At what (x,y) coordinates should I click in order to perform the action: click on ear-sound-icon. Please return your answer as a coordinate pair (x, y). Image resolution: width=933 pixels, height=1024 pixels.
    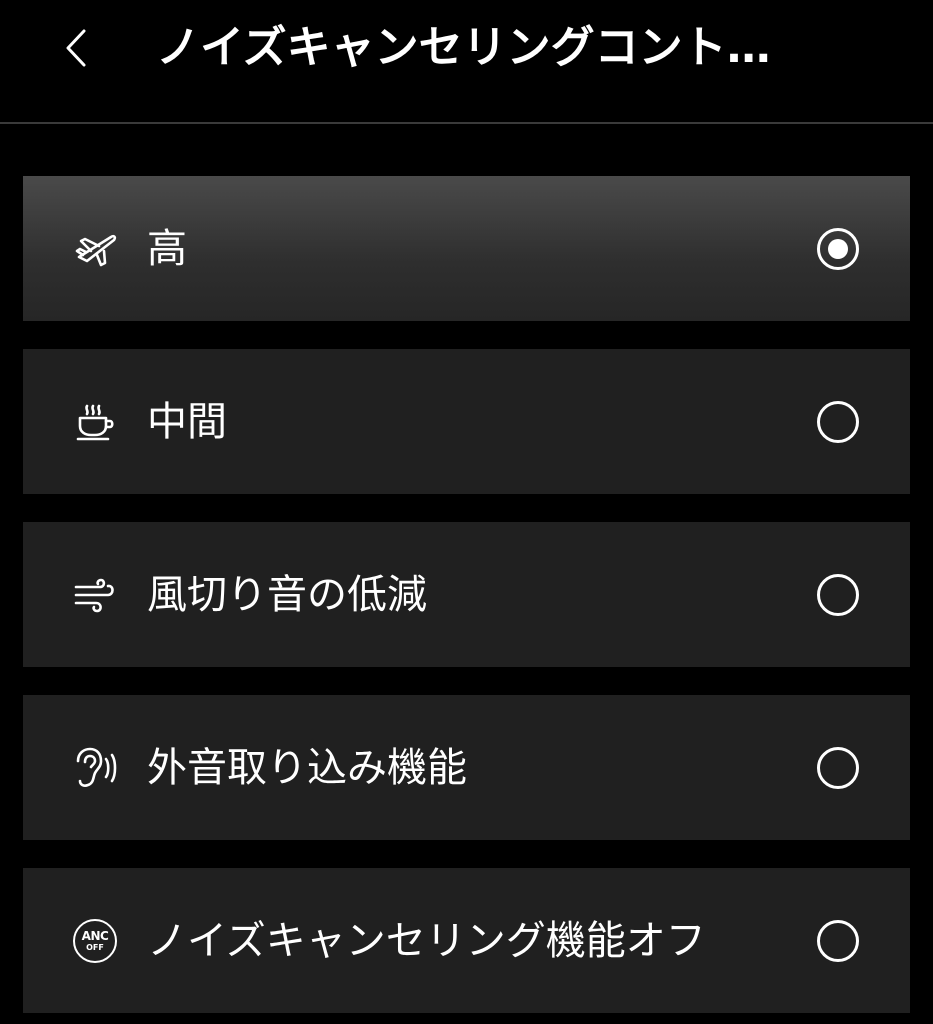
    Looking at the image, I should click on (95, 768).